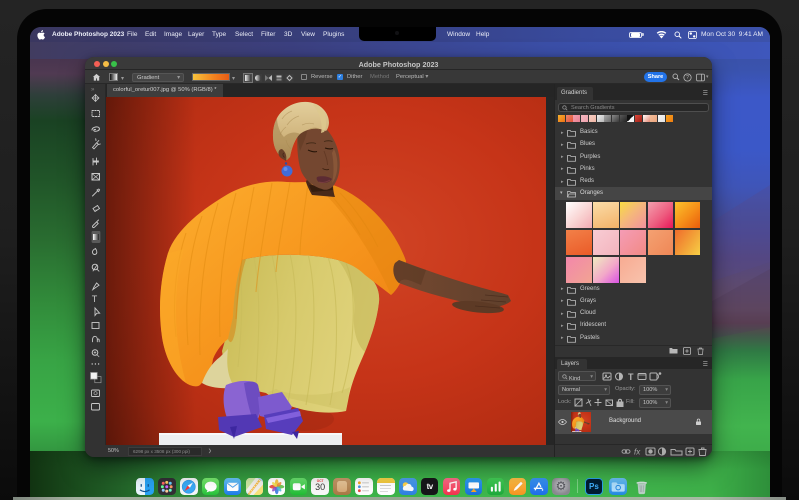  What do you see at coordinates (637, 452) in the screenshot?
I see `svg-text: fx` at bounding box center [637, 452].